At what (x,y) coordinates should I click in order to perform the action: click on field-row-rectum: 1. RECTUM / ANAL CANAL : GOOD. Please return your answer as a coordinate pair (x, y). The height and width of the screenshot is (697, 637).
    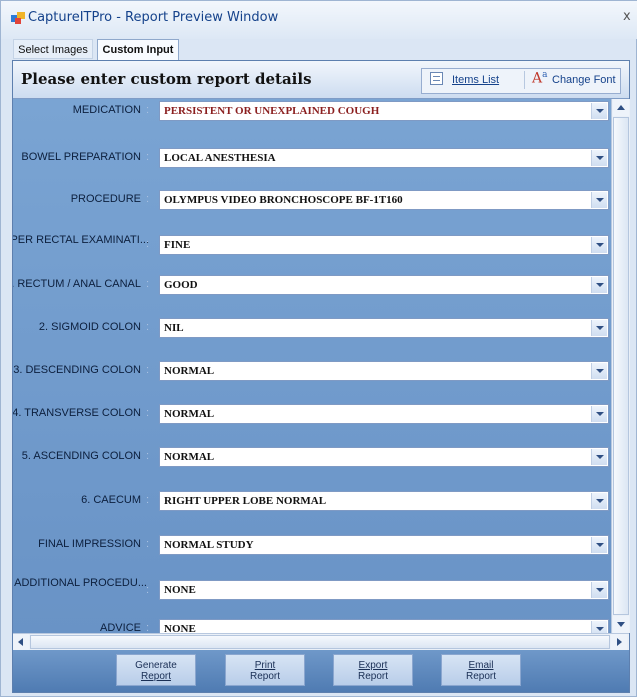
    Looking at the image, I should click on (312, 287).